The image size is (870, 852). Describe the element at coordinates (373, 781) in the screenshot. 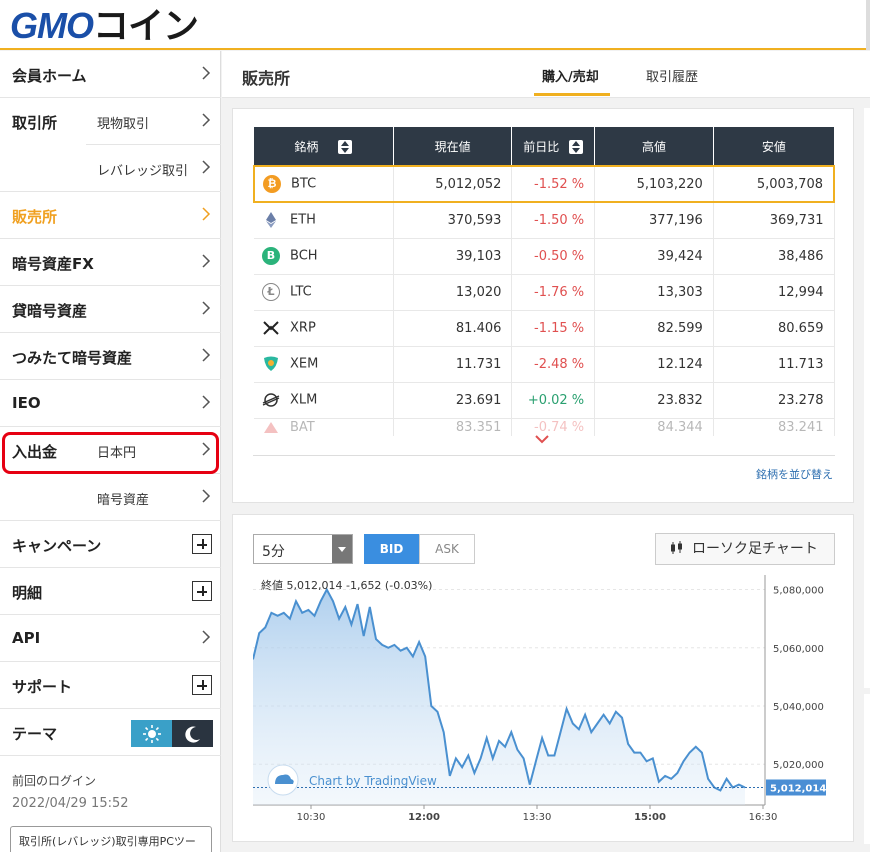

I see `tradingview-watermark: Chart by TradingView` at that location.